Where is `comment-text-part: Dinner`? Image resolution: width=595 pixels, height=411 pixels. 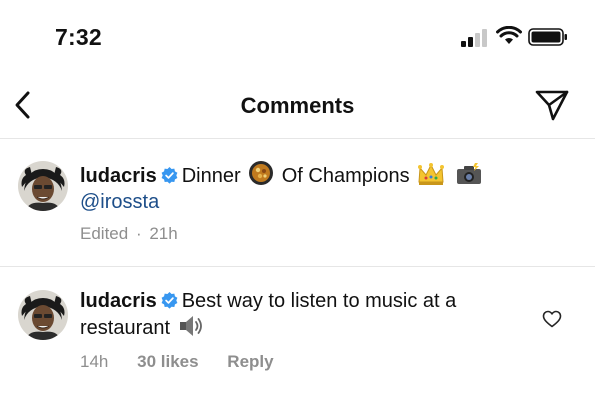
comment-text-part: Dinner is located at coordinates (211, 176).